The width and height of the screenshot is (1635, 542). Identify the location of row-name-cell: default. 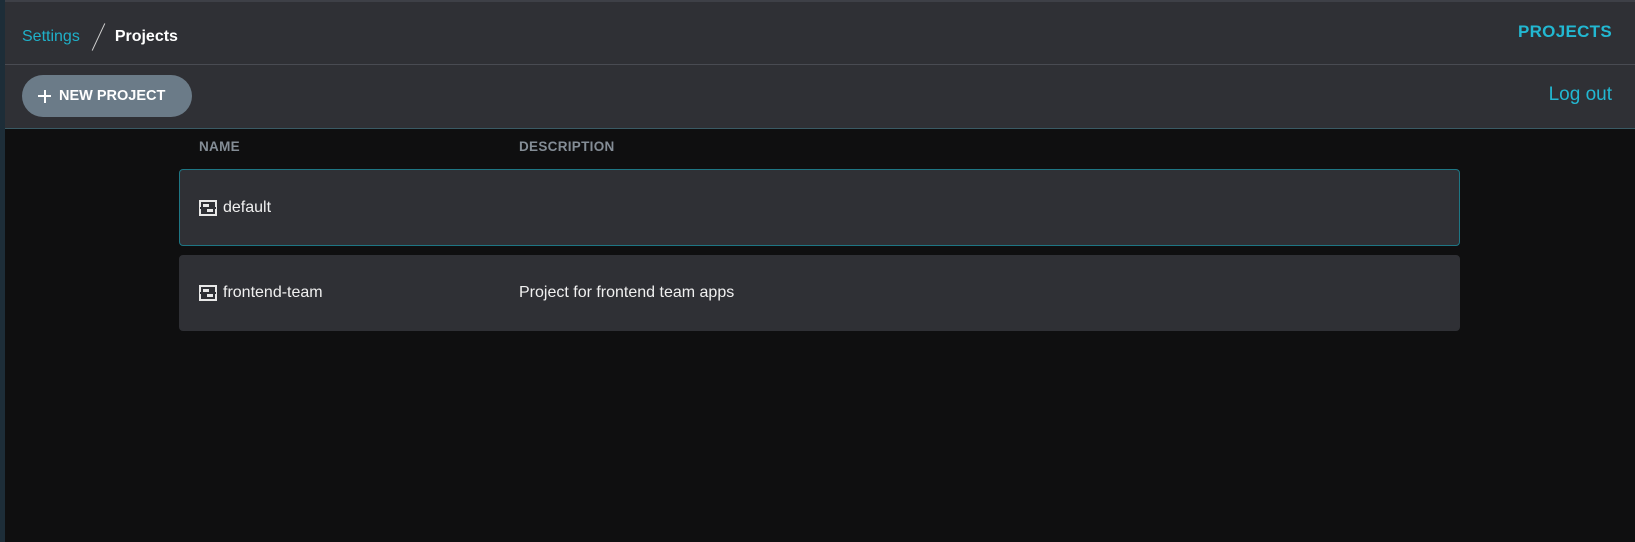
(235, 208).